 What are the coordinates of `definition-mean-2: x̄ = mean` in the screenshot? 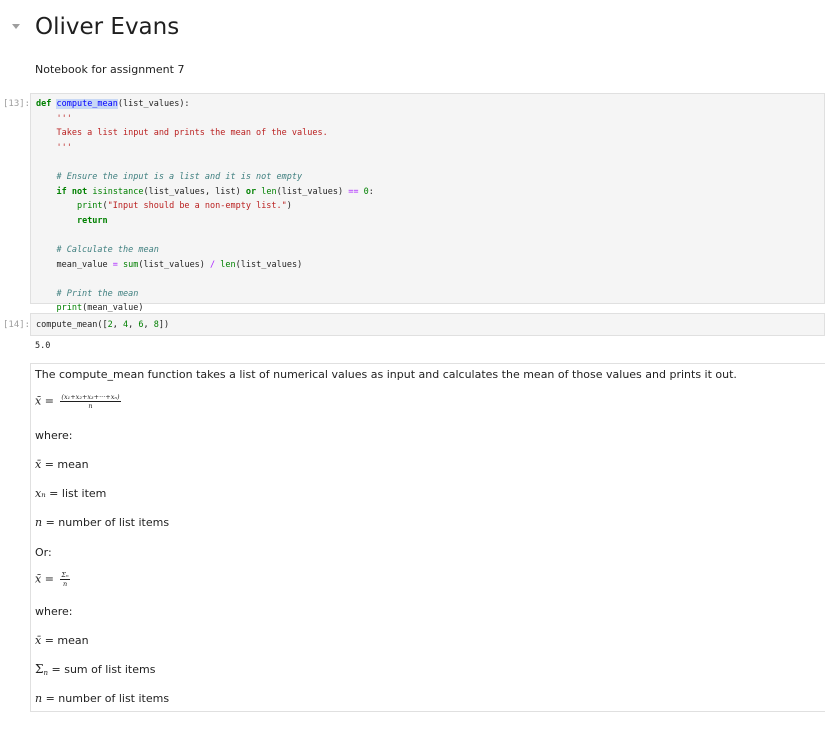 It's located at (62, 640).